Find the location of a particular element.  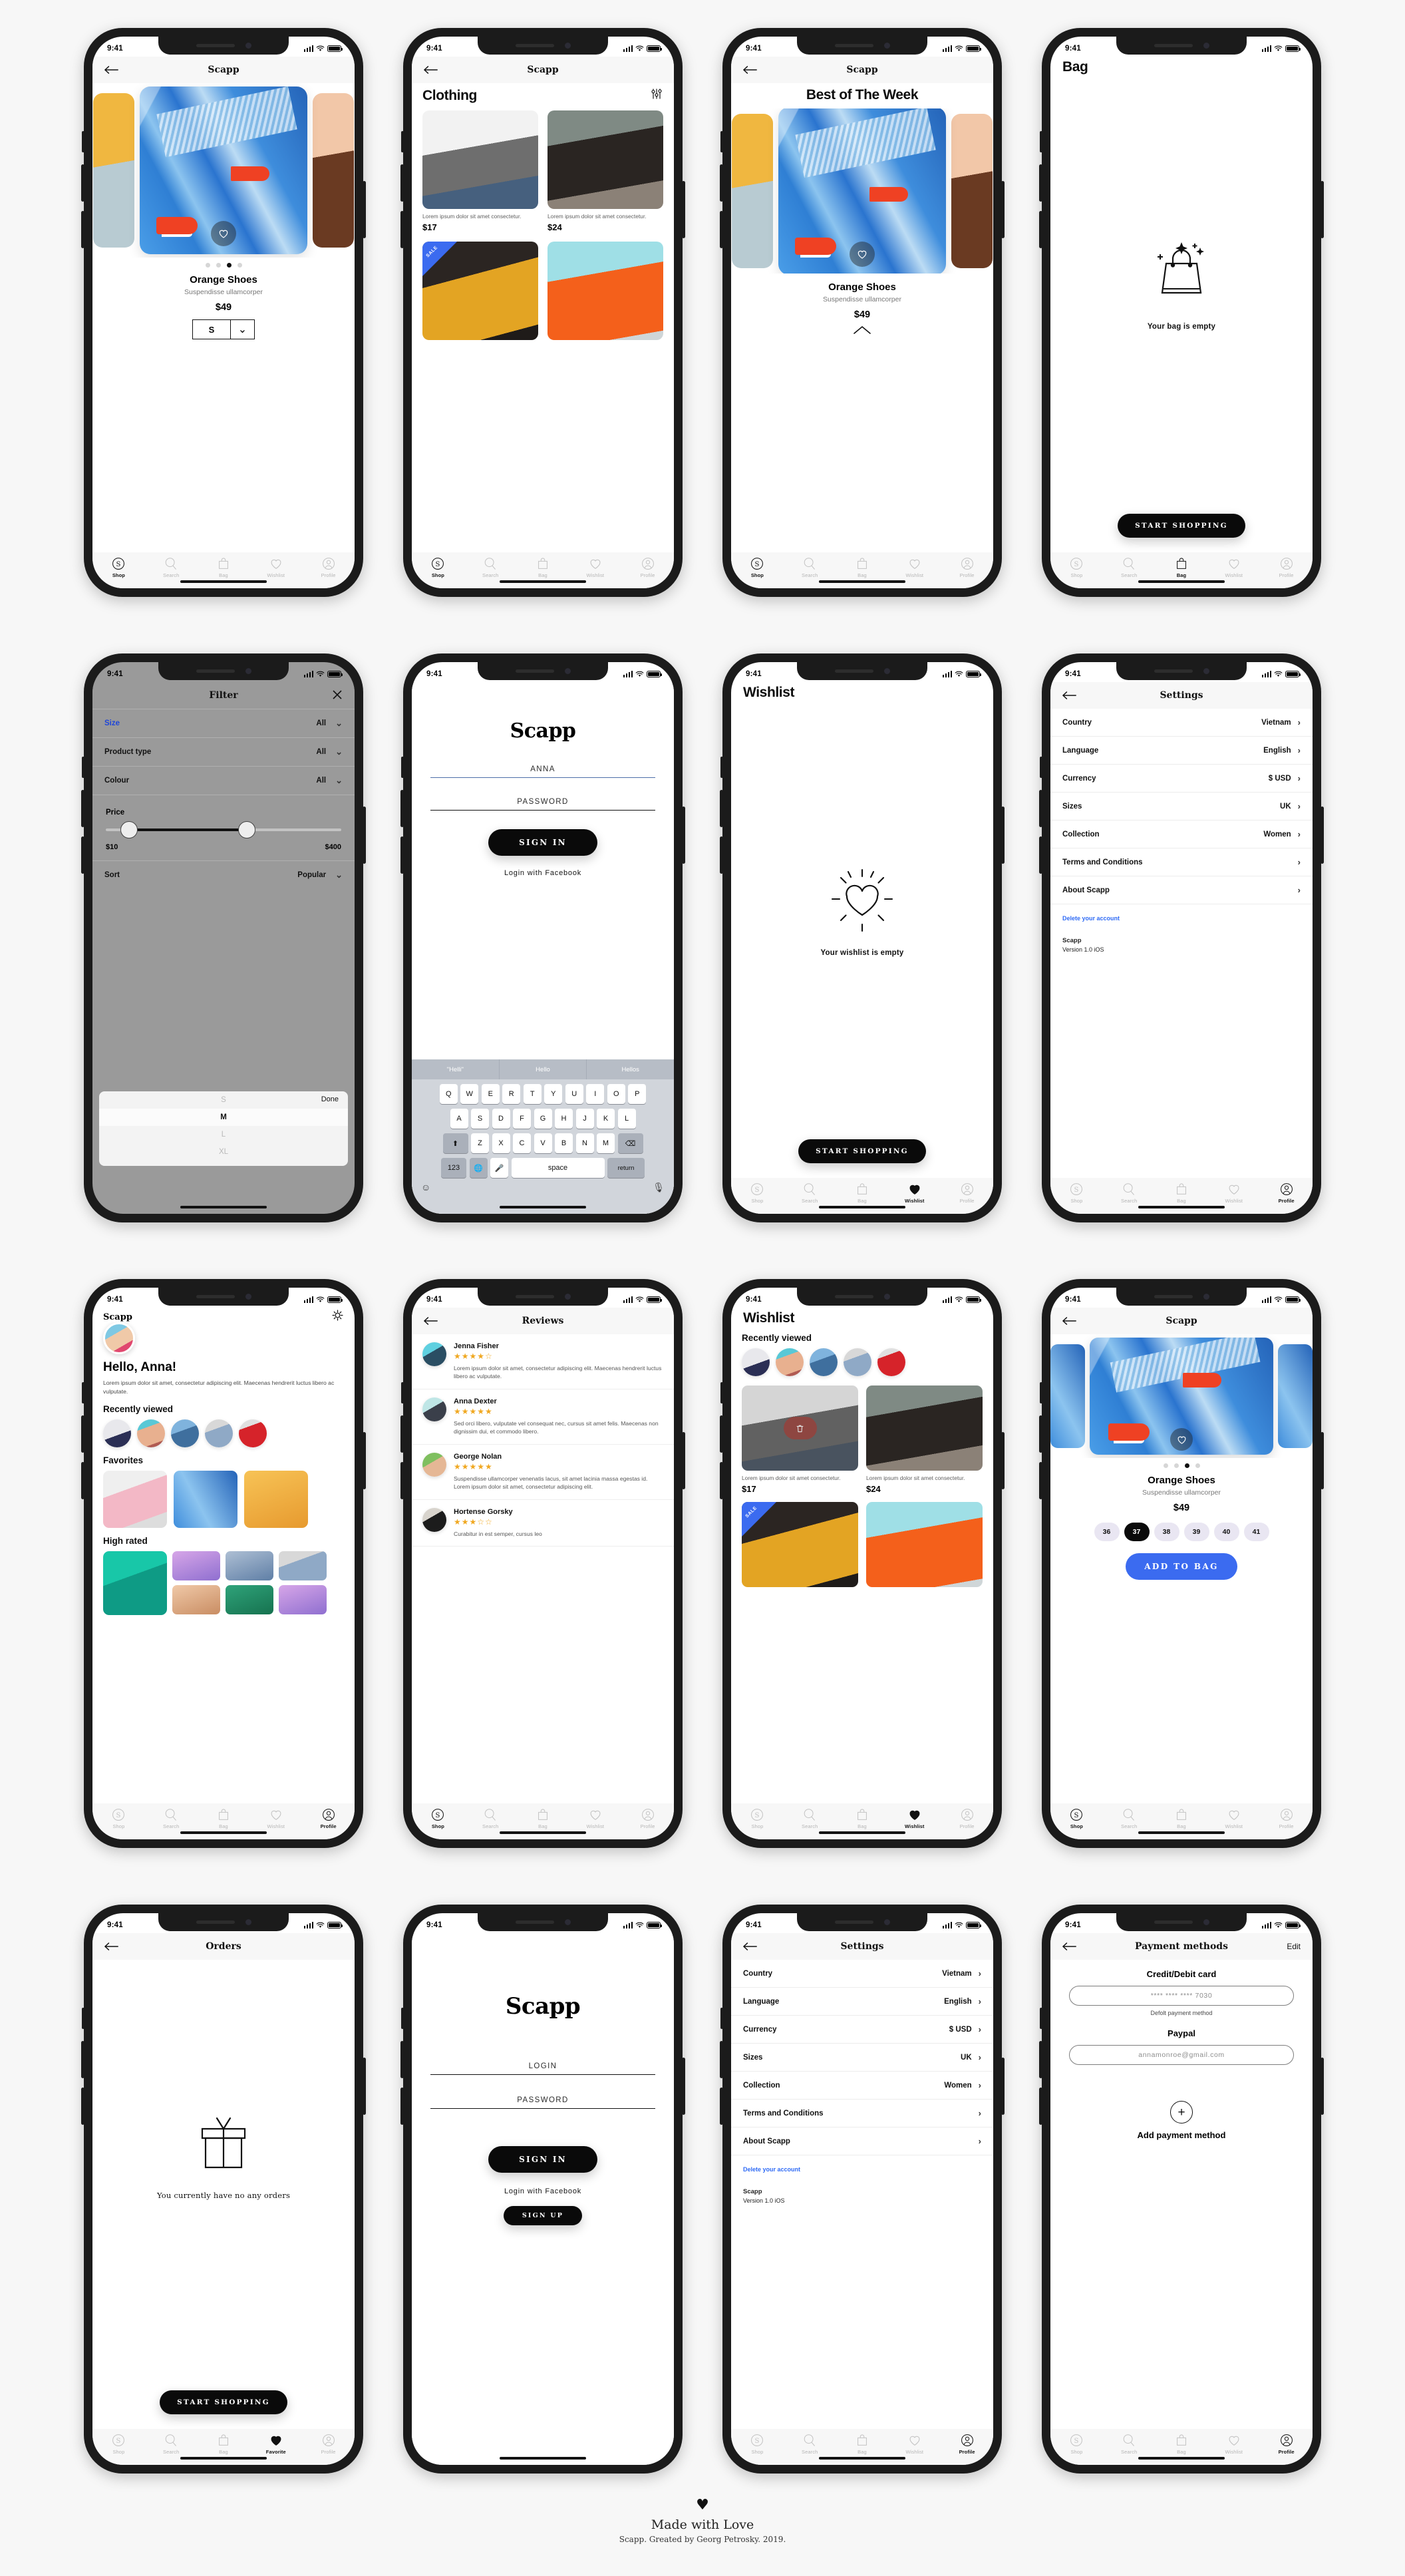

backspace-key-icon: ⌫ is located at coordinates (630, 1143).